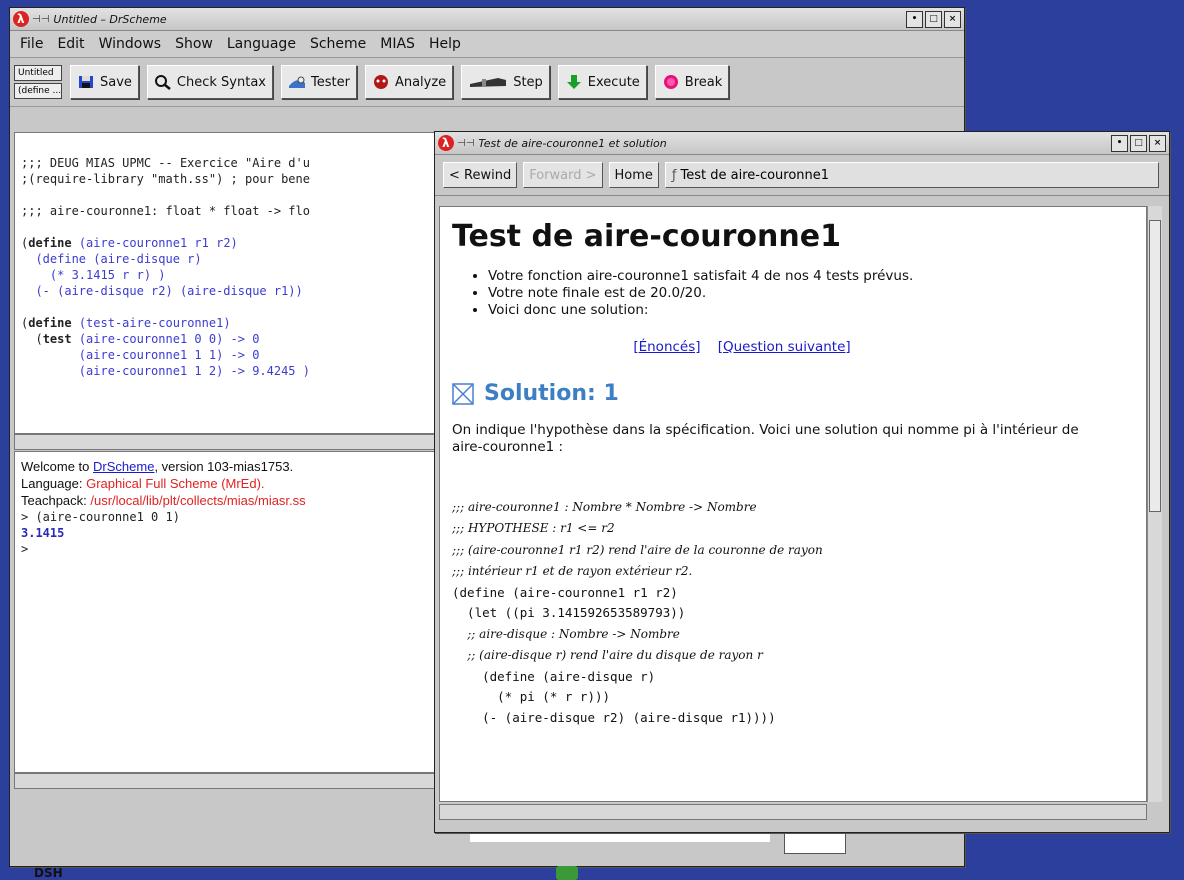 The width and height of the screenshot is (1184, 880). Describe the element at coordinates (209, 82) in the screenshot. I see `check-syntax-button: Check Syntax` at that location.